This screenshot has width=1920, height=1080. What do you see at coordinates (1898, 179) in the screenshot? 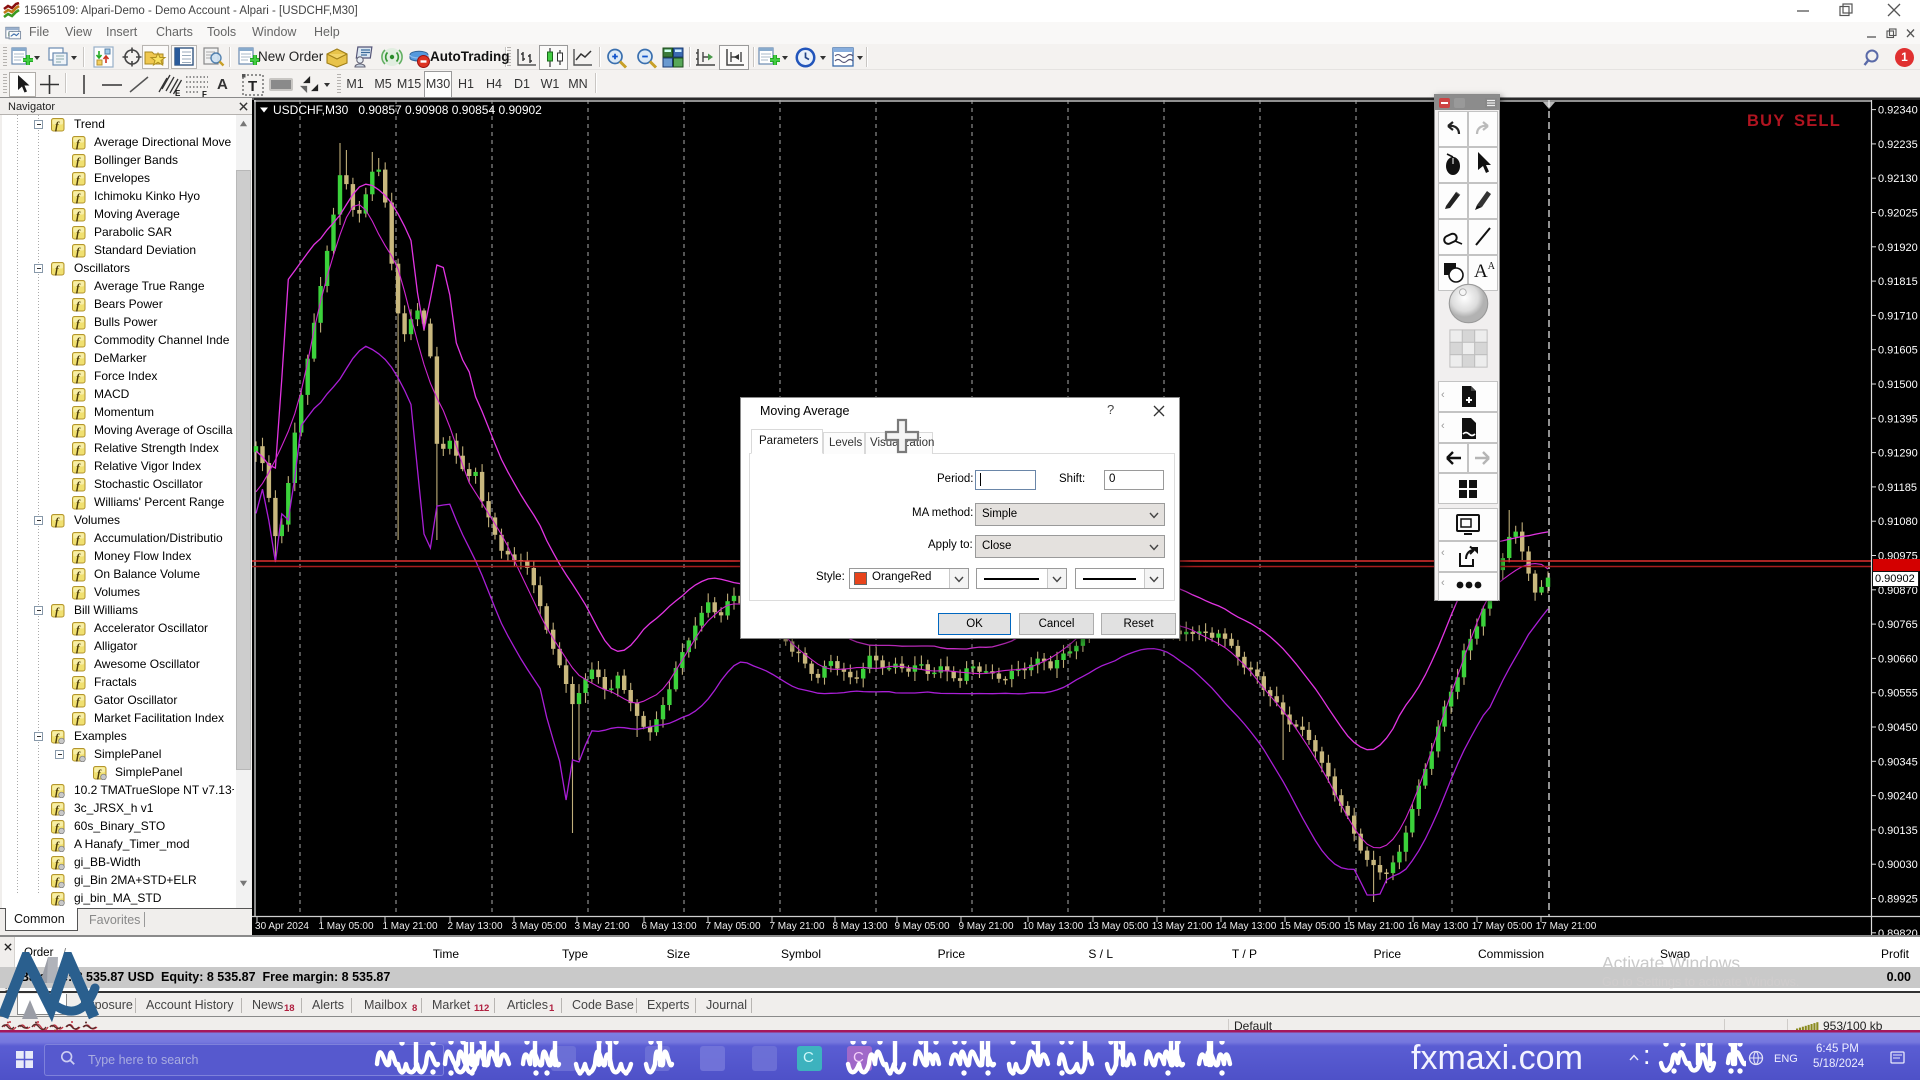
I see `svg-text: 0.92130` at bounding box center [1898, 179].